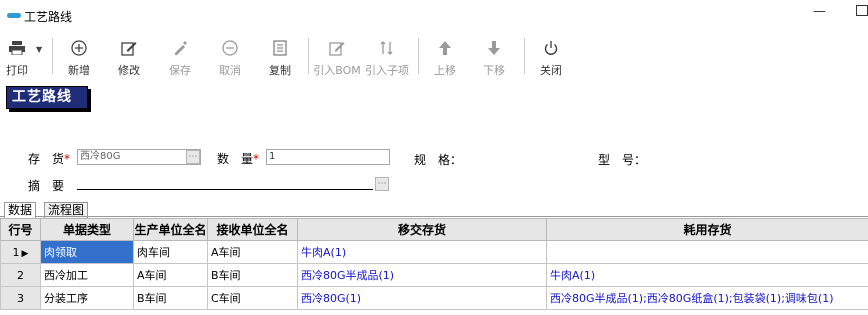 The image size is (868, 315). I want to click on copy-label: 复制, so click(280, 70).